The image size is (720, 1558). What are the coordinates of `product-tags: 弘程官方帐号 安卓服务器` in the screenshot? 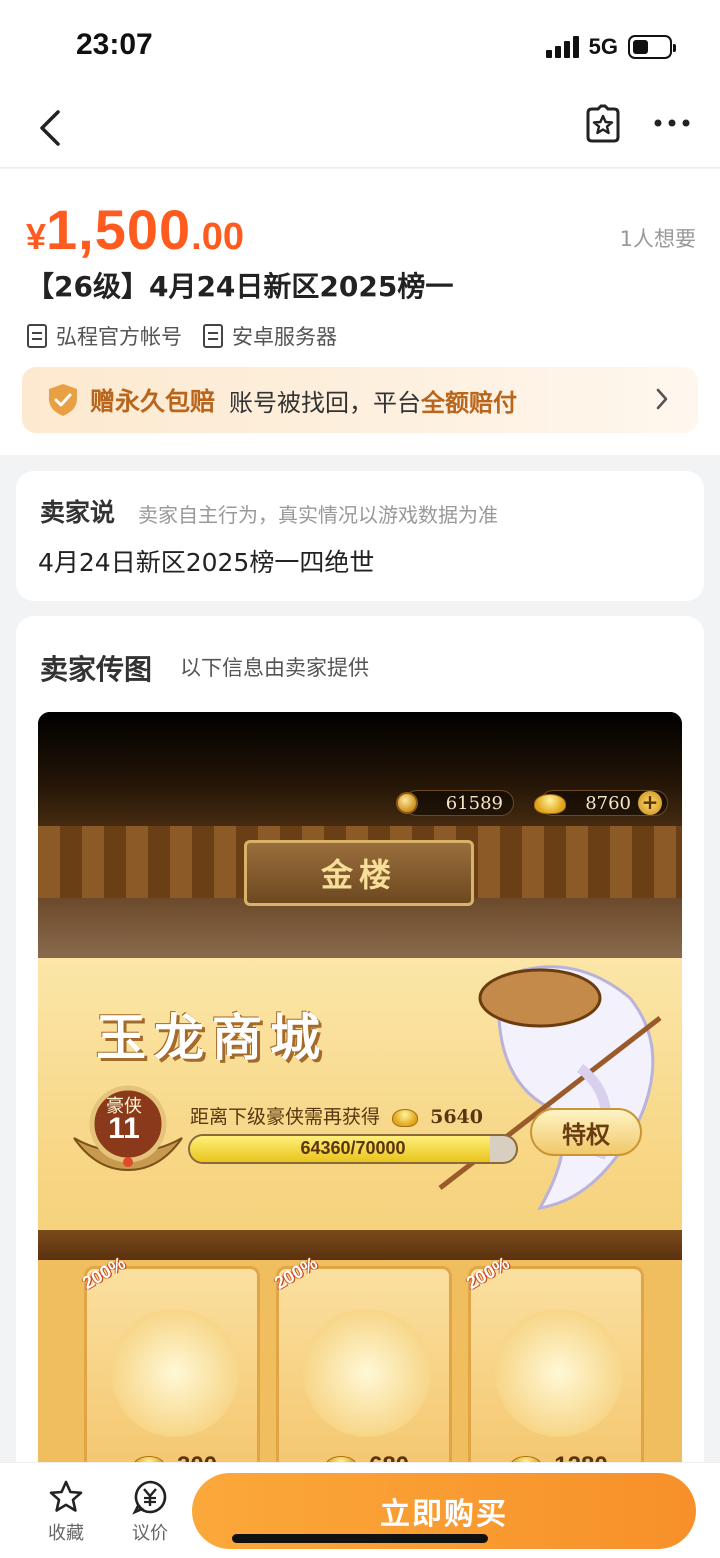 It's located at (181, 336).